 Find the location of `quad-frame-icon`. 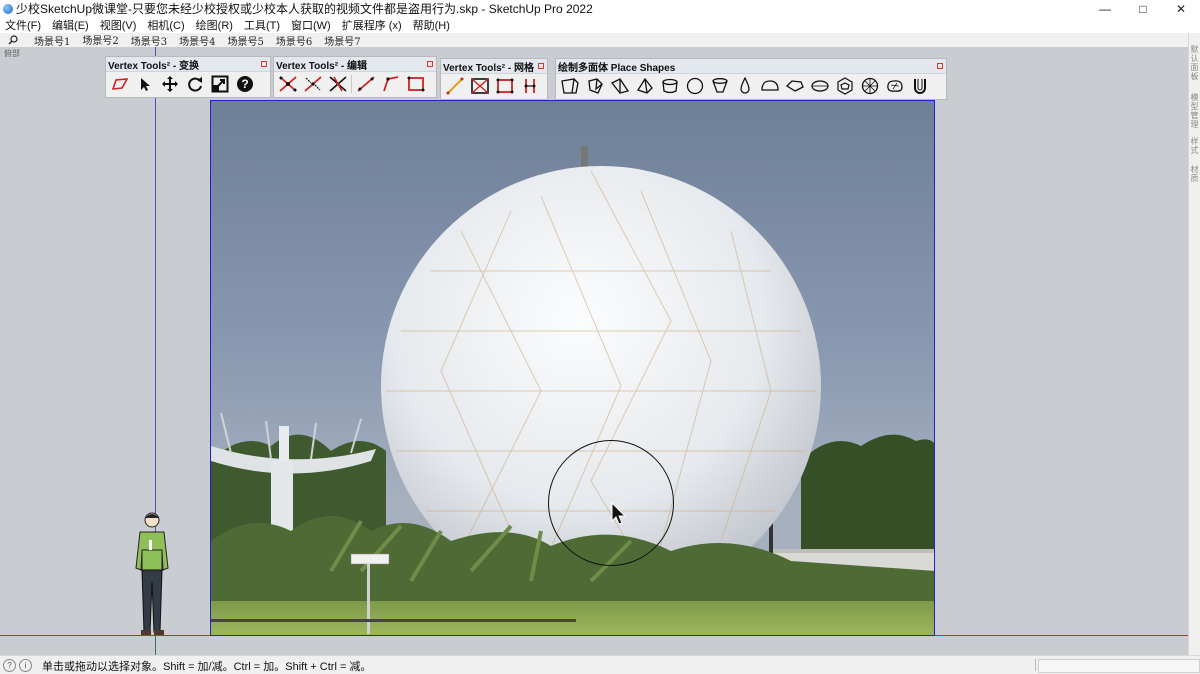

quad-frame-icon is located at coordinates (504, 86).